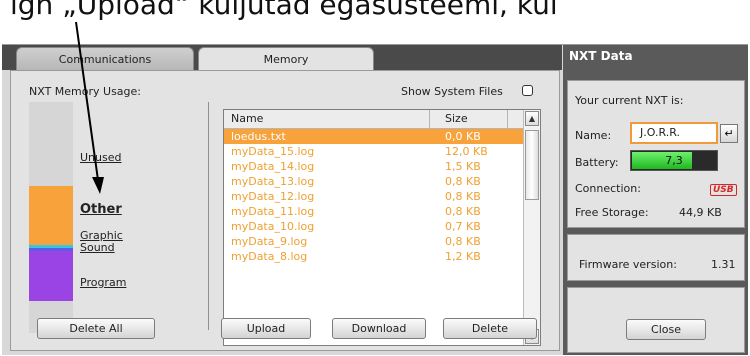 This screenshot has height=356, width=750. I want to click on usage-segment-other, so click(51, 215).